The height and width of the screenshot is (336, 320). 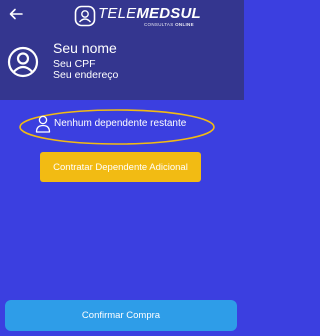 I want to click on back-button, so click(x=16, y=14).